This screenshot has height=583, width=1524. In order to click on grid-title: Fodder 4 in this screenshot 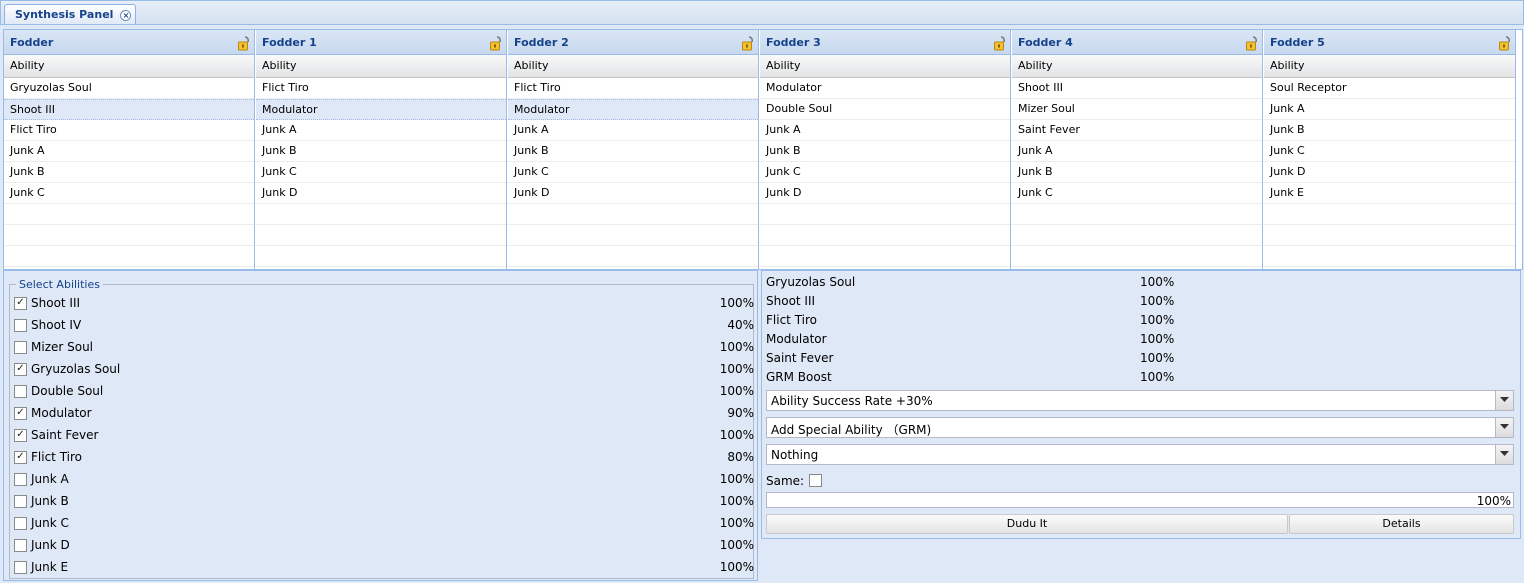, I will do `click(1137, 42)`.